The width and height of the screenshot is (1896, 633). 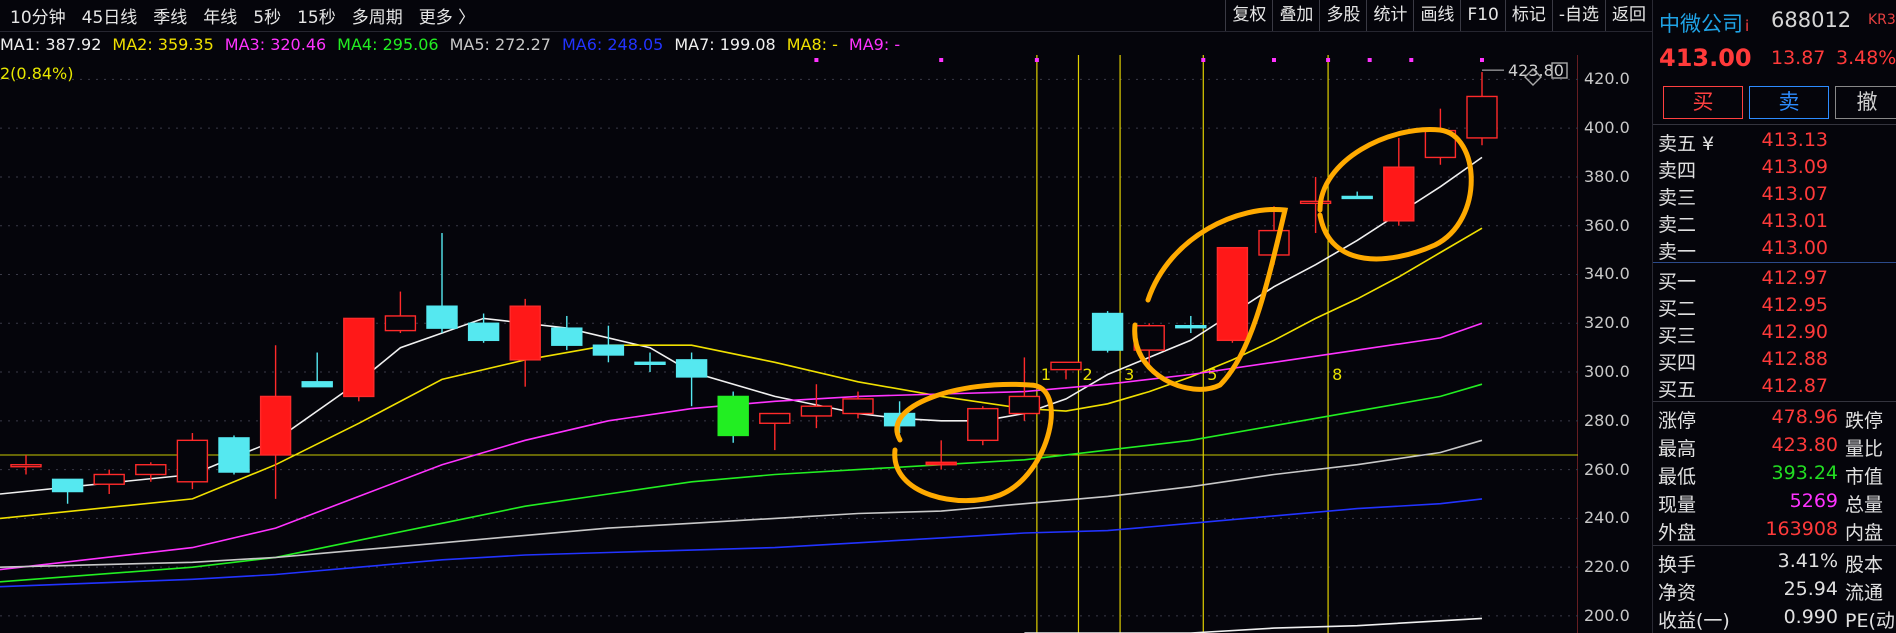 What do you see at coordinates (1607, 323) in the screenshot?
I see `y-tick-label: 320.0` at bounding box center [1607, 323].